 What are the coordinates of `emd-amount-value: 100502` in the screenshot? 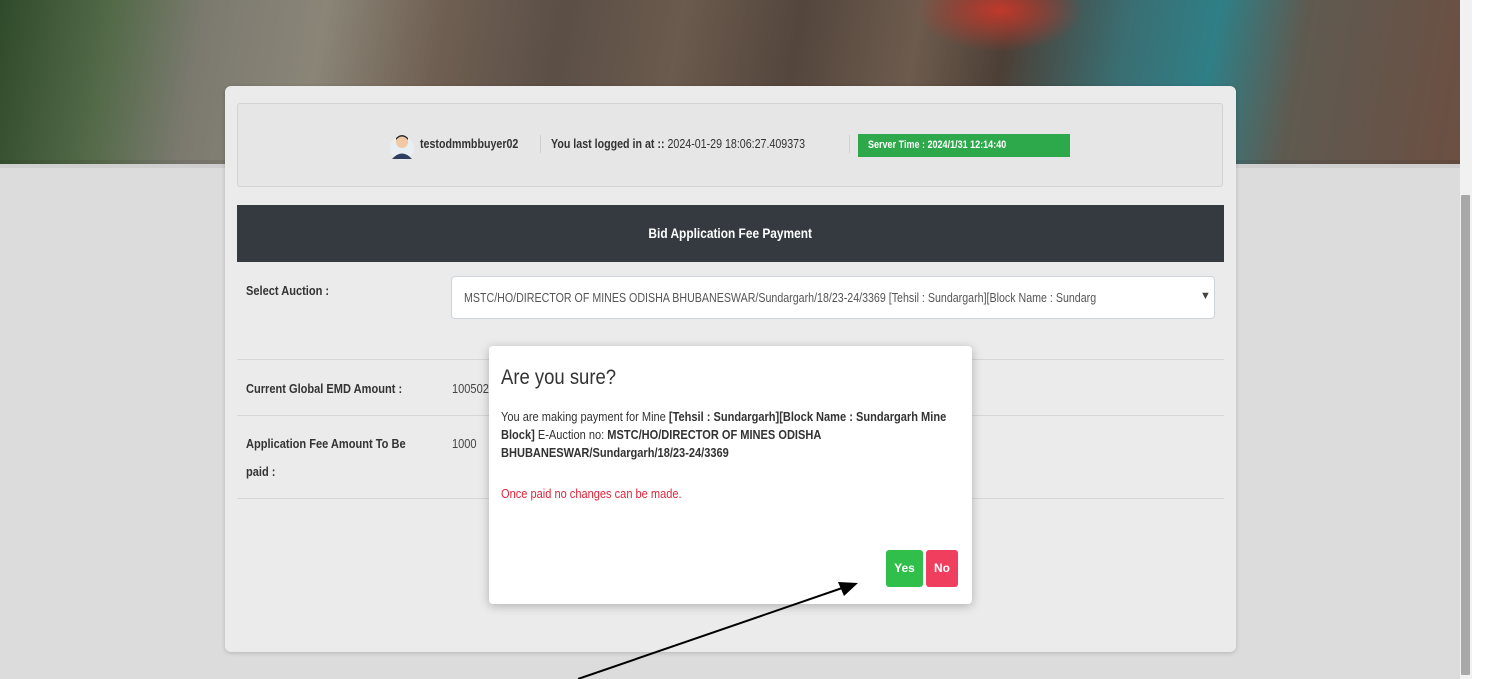 It's located at (470, 388).